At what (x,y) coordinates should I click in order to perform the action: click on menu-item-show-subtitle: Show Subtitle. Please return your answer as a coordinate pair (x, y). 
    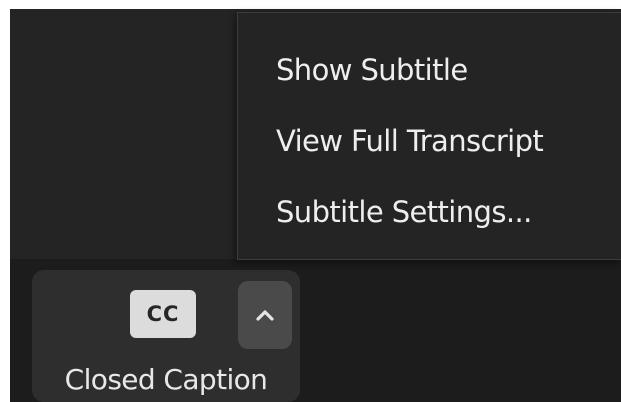
    Looking at the image, I should click on (429, 70).